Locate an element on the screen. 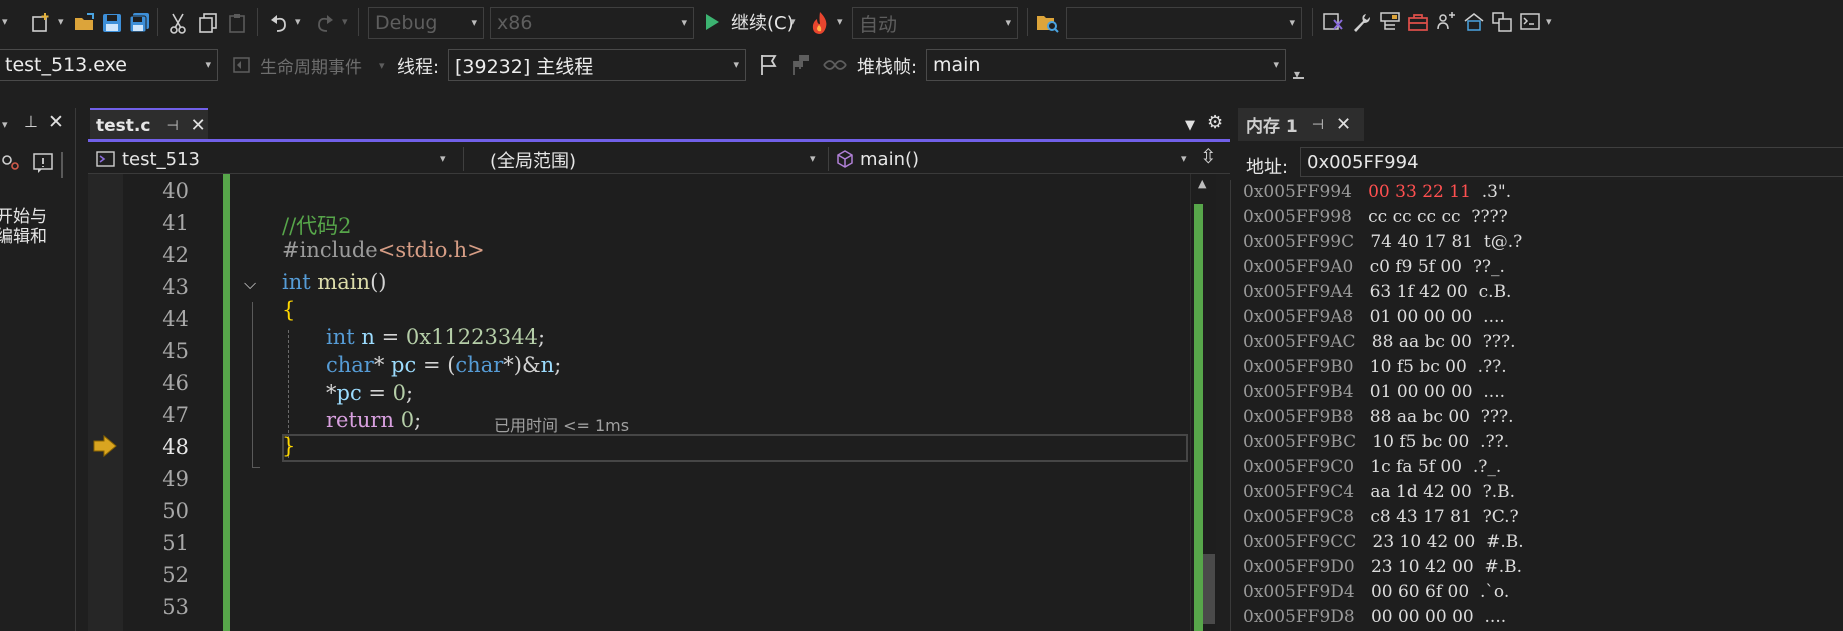  open-folder-icon is located at coordinates (85, 23).